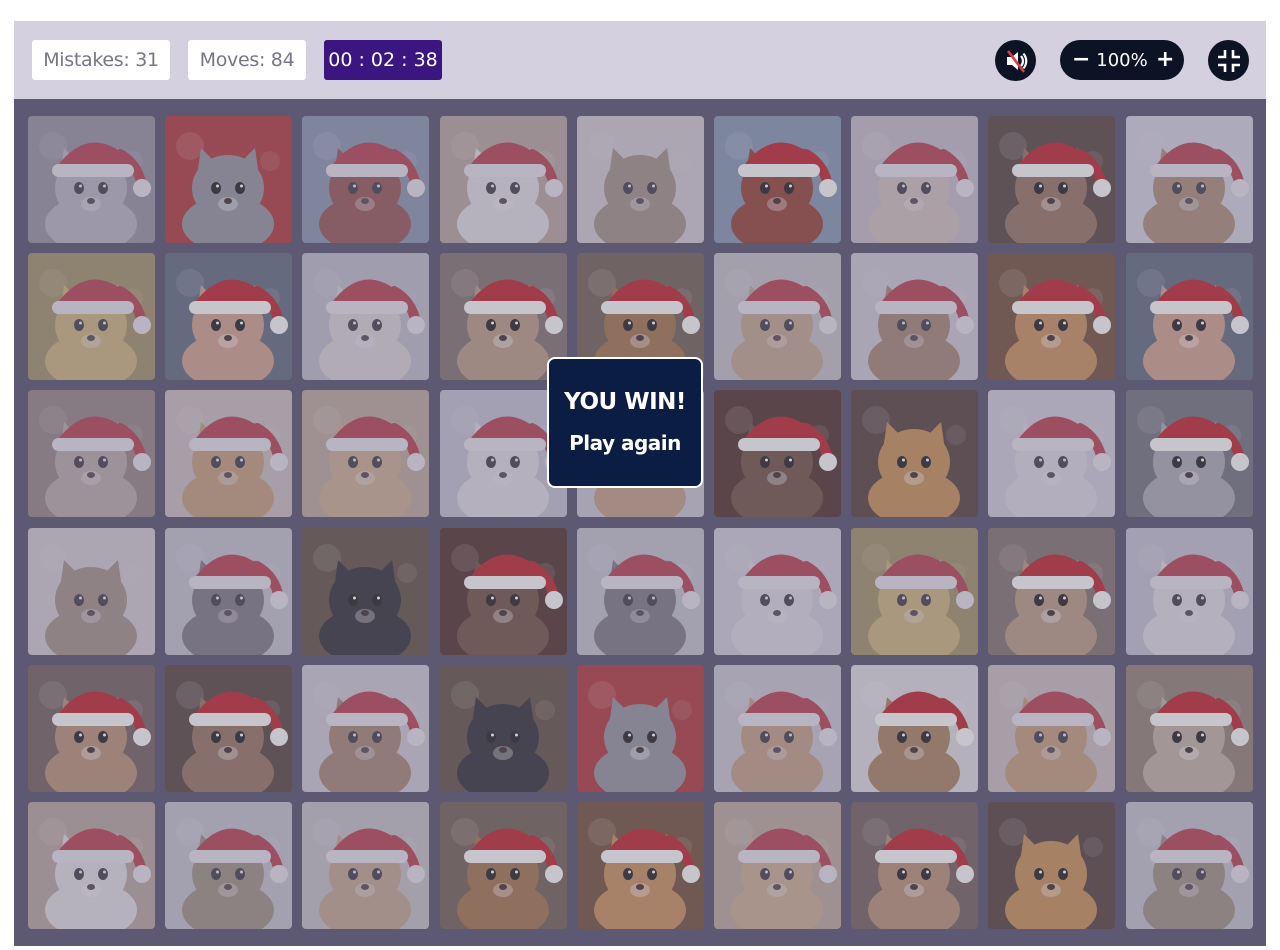  I want to click on win-dialog: YOU WIN! Play again, so click(625, 422).